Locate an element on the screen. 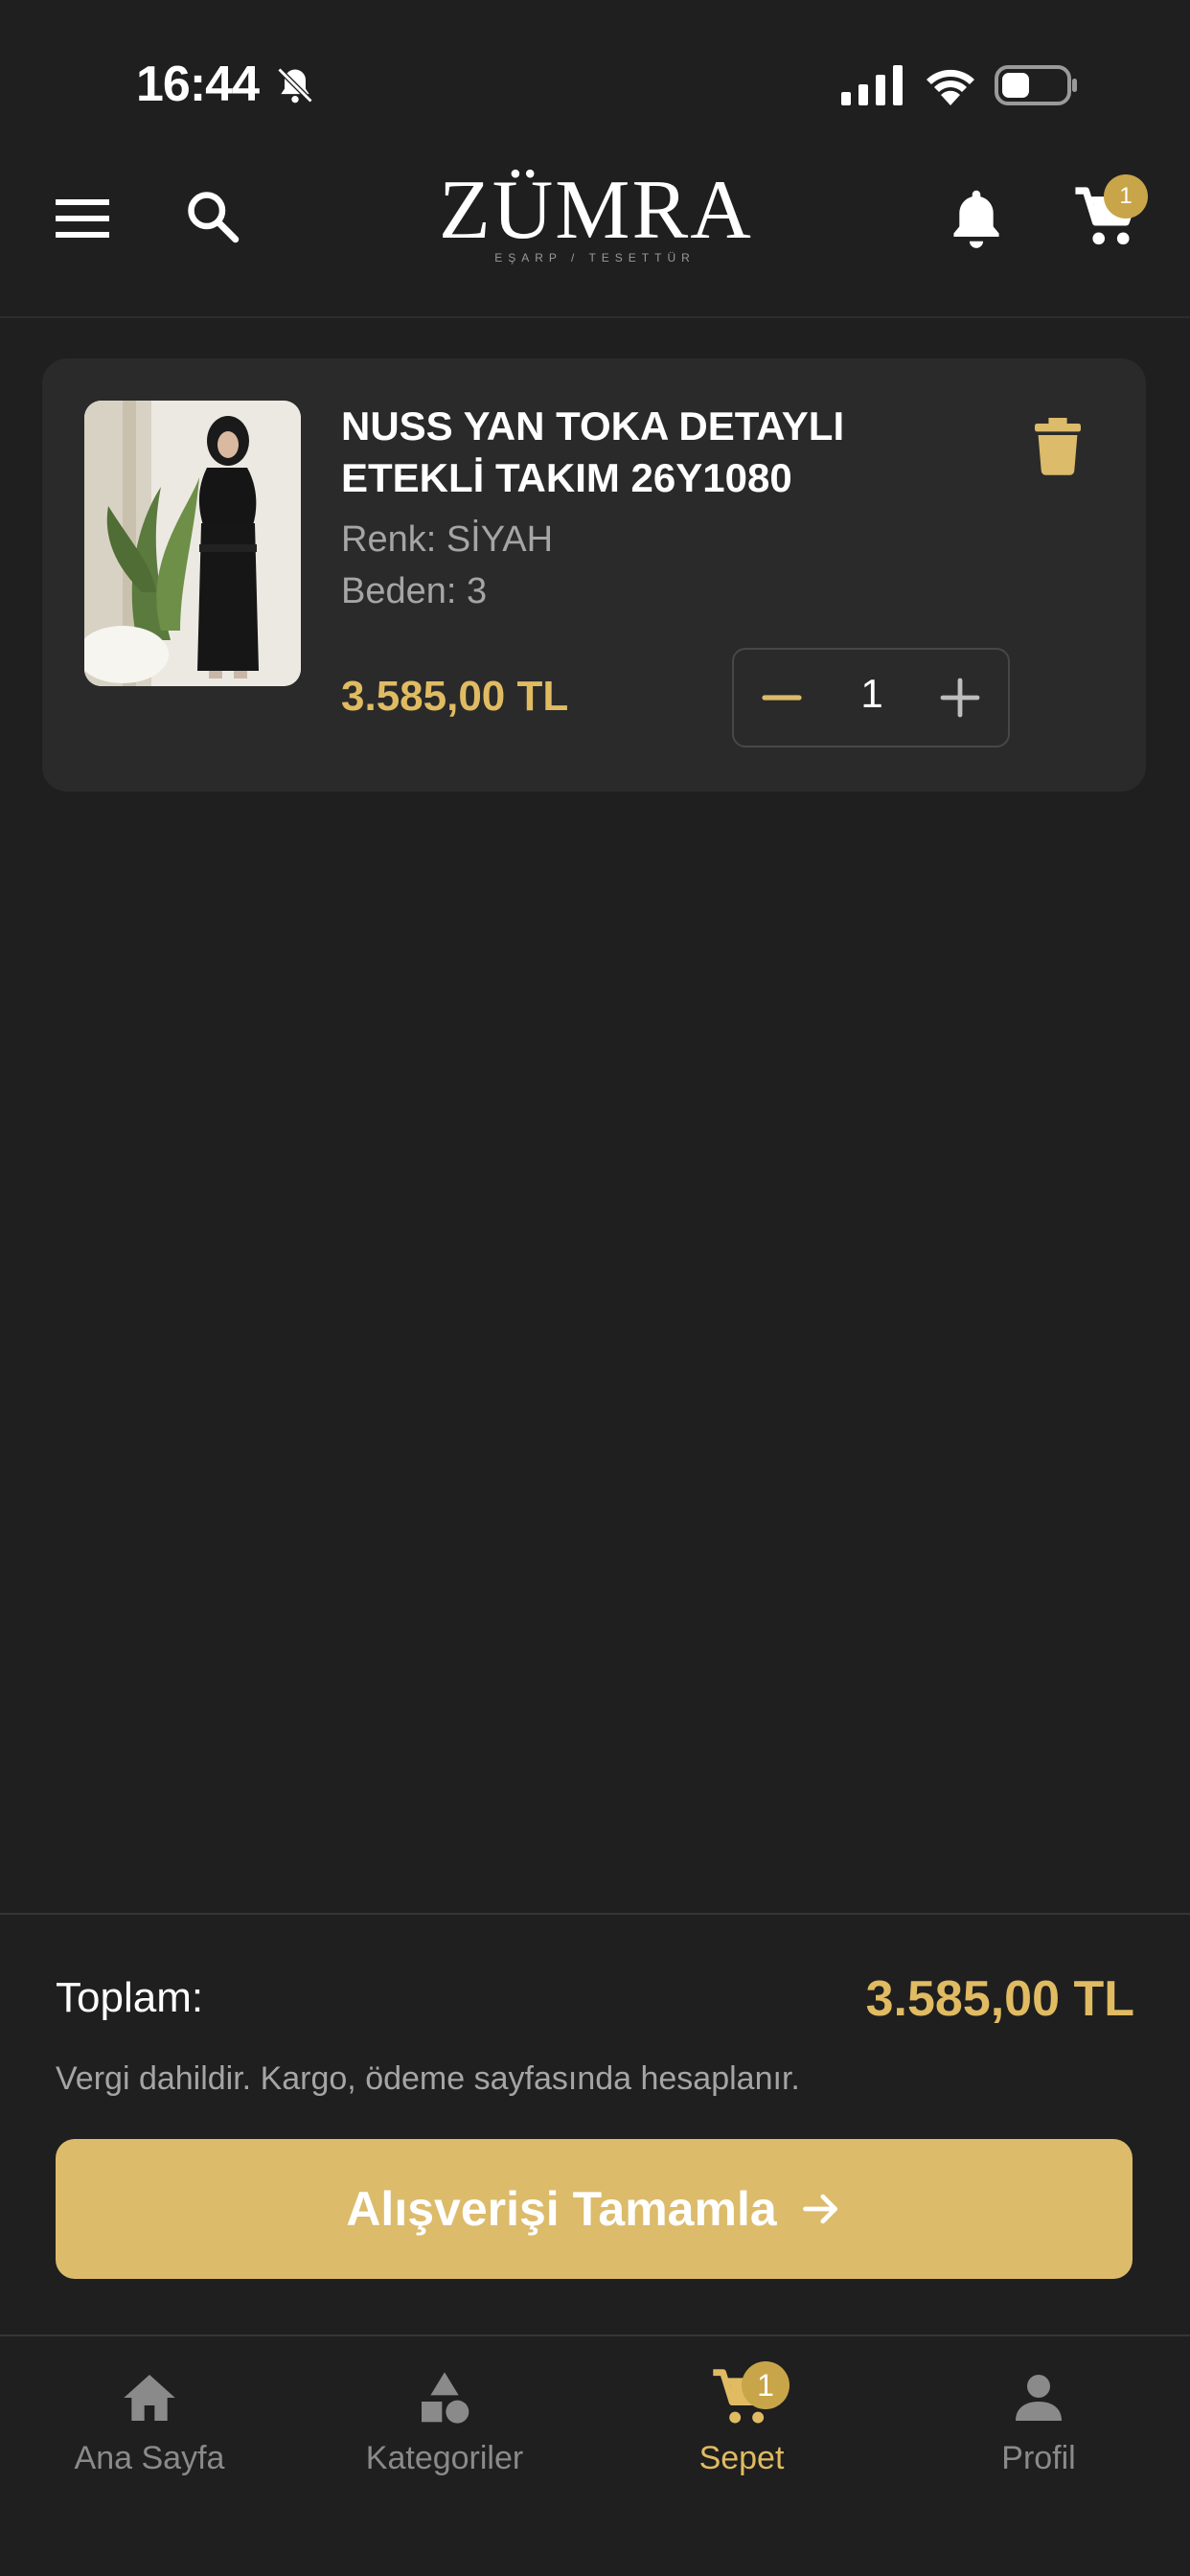 The image size is (1190, 2576). tab-profile: Profil is located at coordinates (1039, 2422).